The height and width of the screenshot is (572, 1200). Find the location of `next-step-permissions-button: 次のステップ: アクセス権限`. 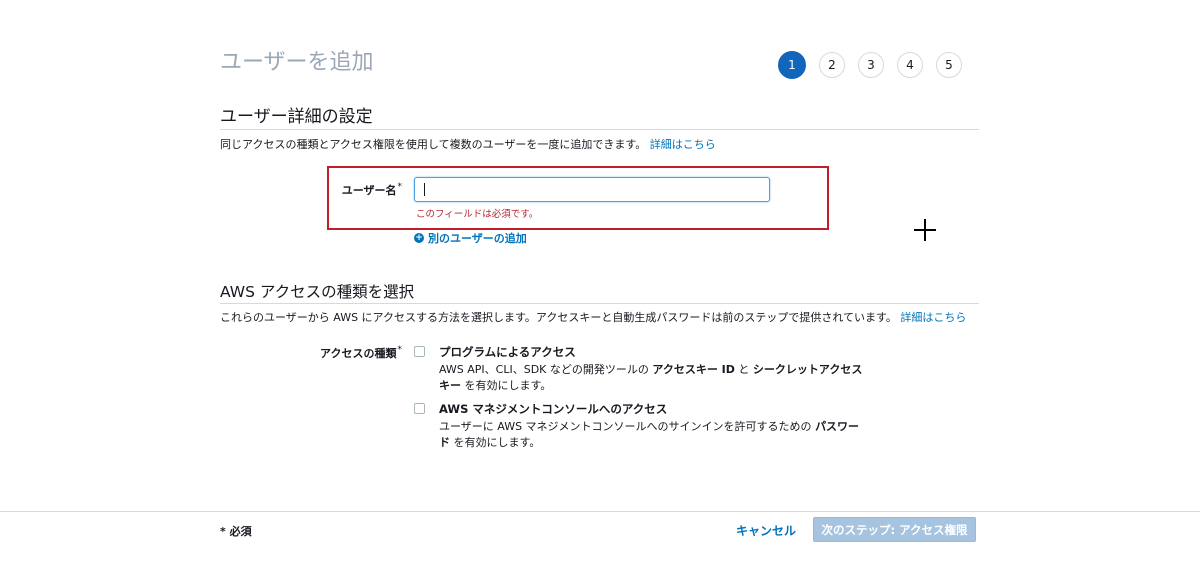

next-step-permissions-button: 次のステップ: アクセス権限 is located at coordinates (894, 529).